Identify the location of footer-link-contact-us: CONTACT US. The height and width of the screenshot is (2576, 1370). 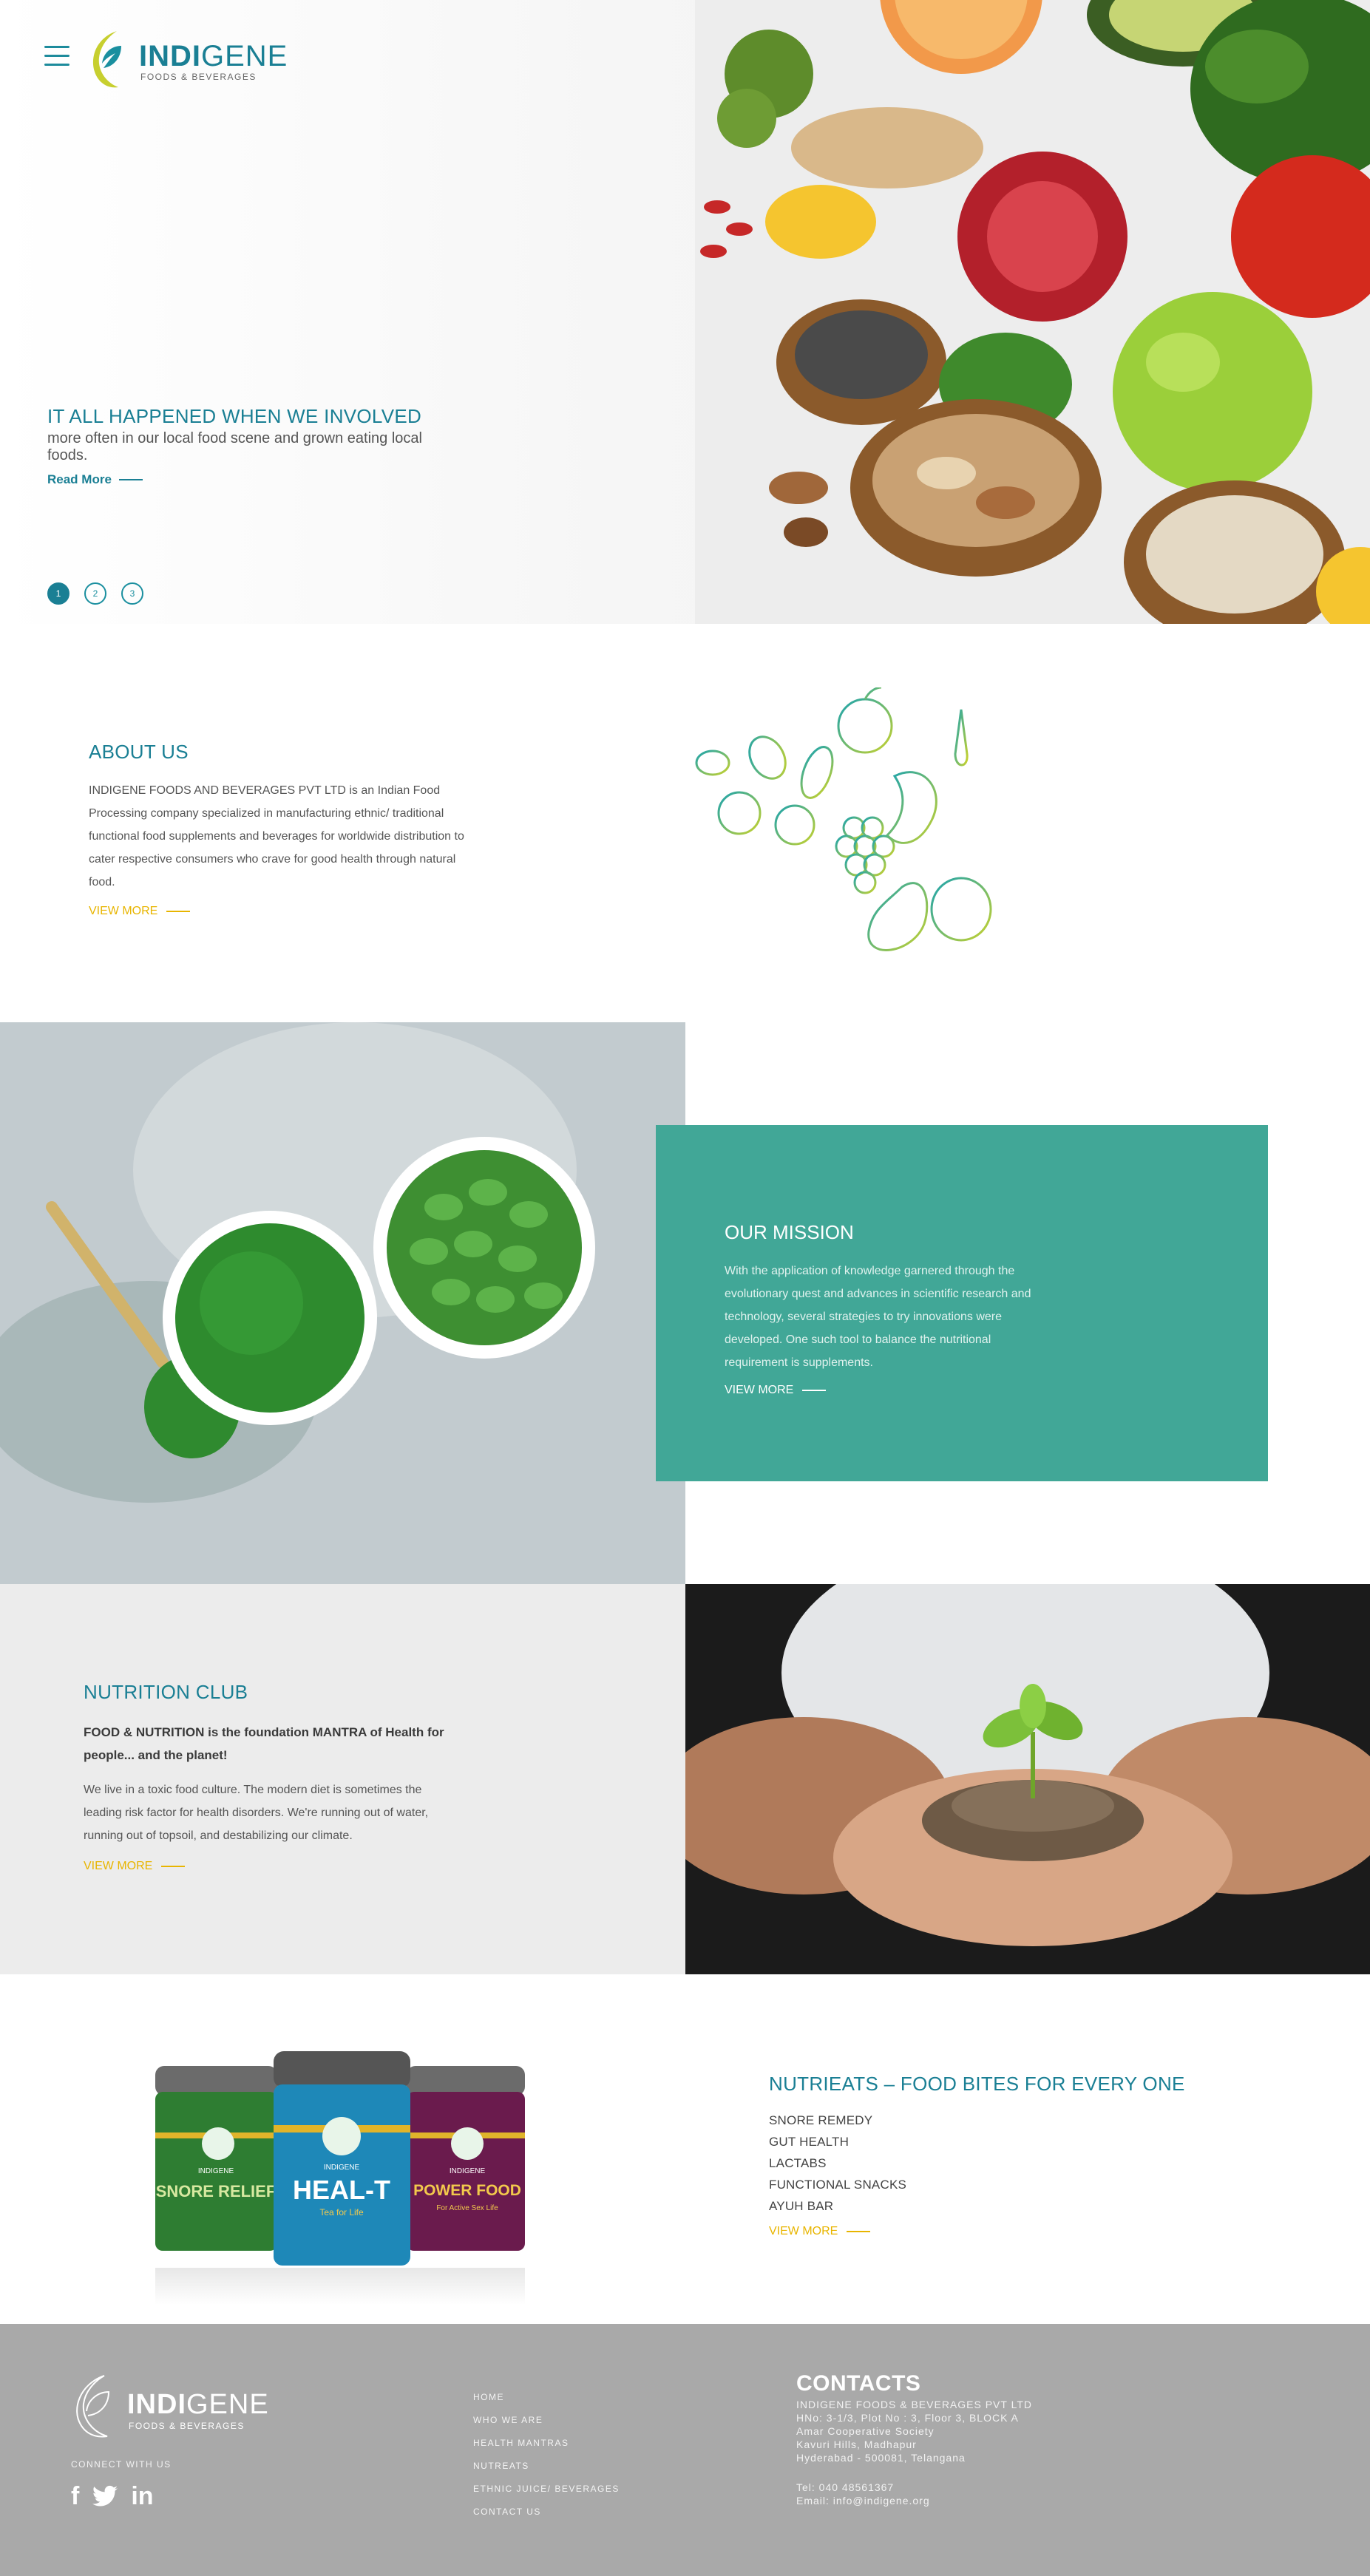
(546, 2512).